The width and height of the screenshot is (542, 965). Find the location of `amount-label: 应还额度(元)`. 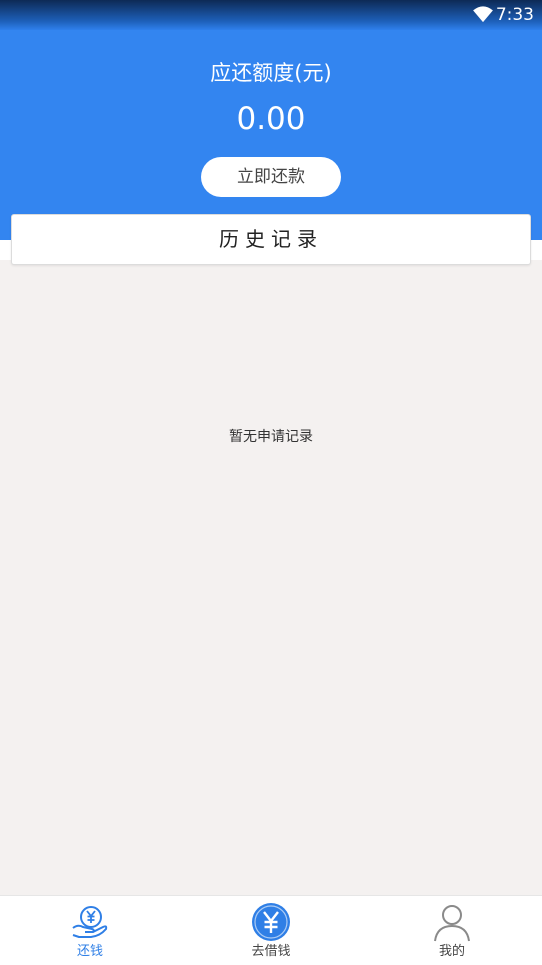

amount-label: 应还额度(元) is located at coordinates (271, 73).